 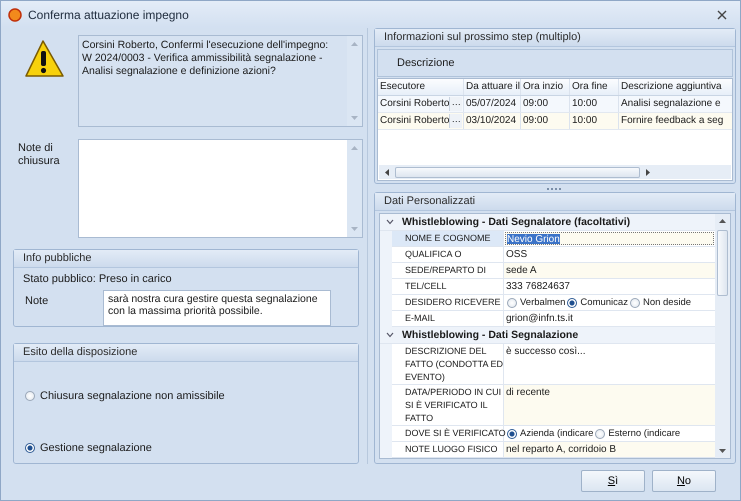 I want to click on message-text: Corsini Roberto, Confermi l'esecuzione dell'impegno:, so click(x=206, y=45).